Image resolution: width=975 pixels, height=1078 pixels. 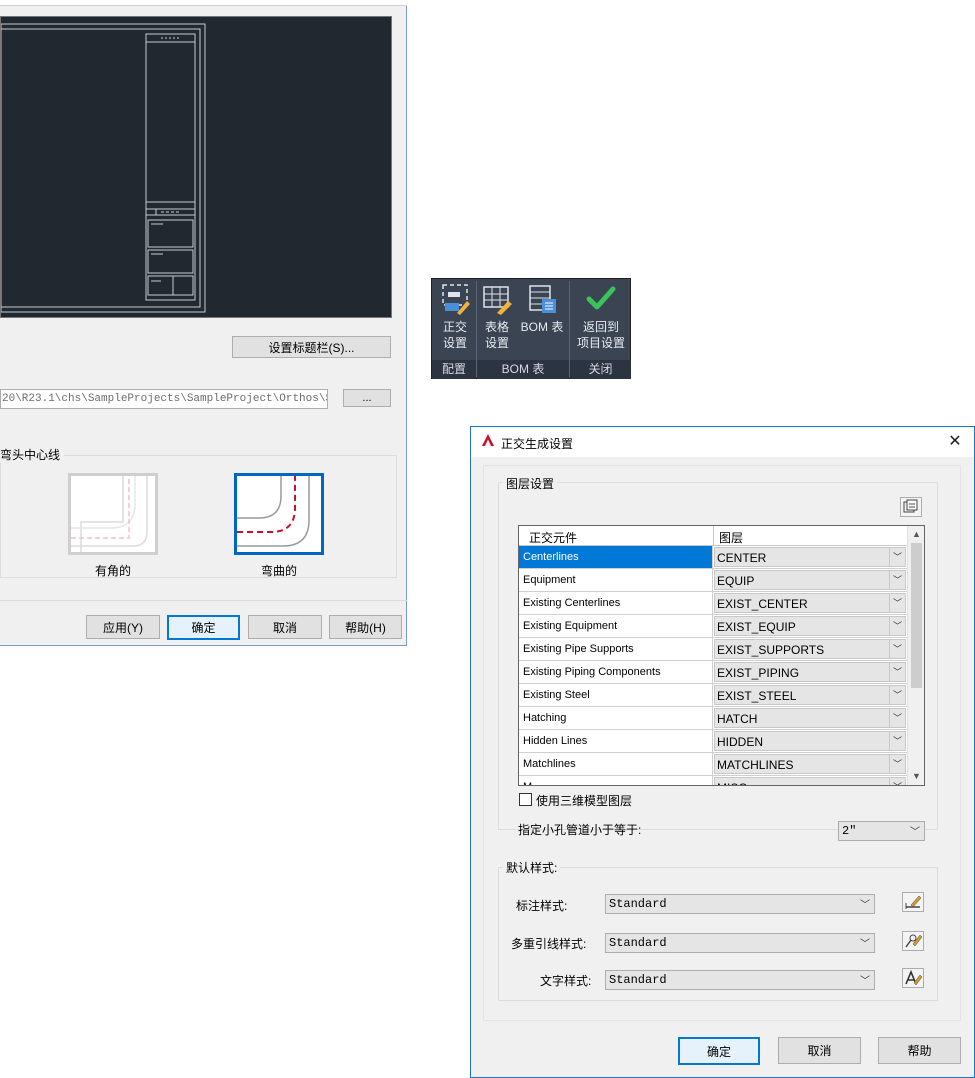 What do you see at coordinates (600, 343) in the screenshot?
I see `return-label-2: 项目设置` at bounding box center [600, 343].